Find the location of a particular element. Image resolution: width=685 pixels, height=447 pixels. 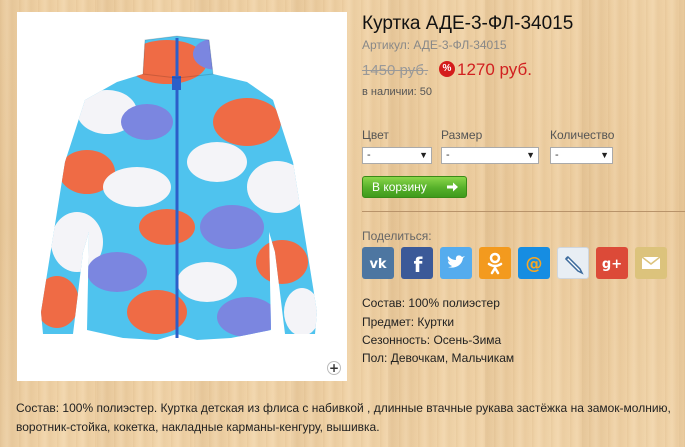

svg-text: f is located at coordinates (418, 265).